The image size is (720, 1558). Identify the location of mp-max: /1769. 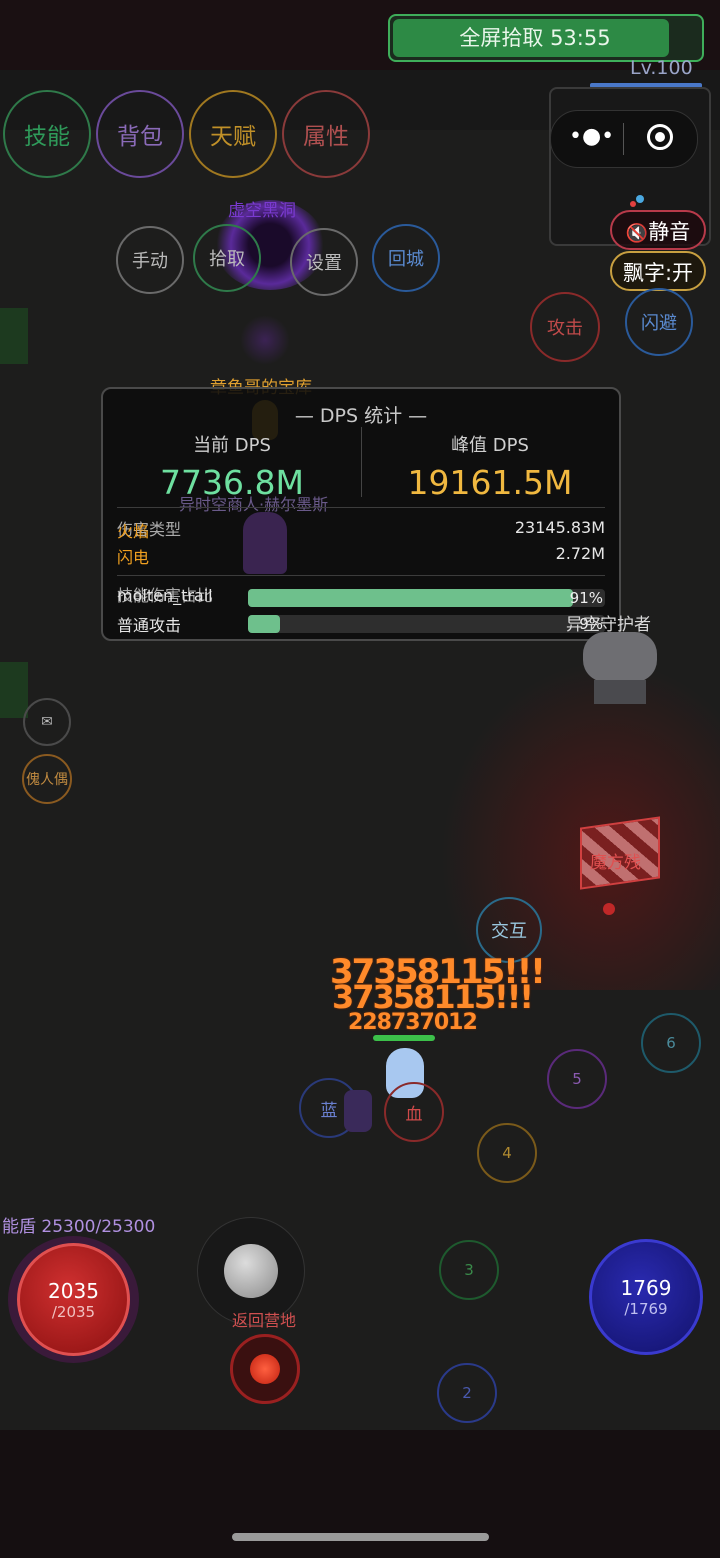
(646, 1309).